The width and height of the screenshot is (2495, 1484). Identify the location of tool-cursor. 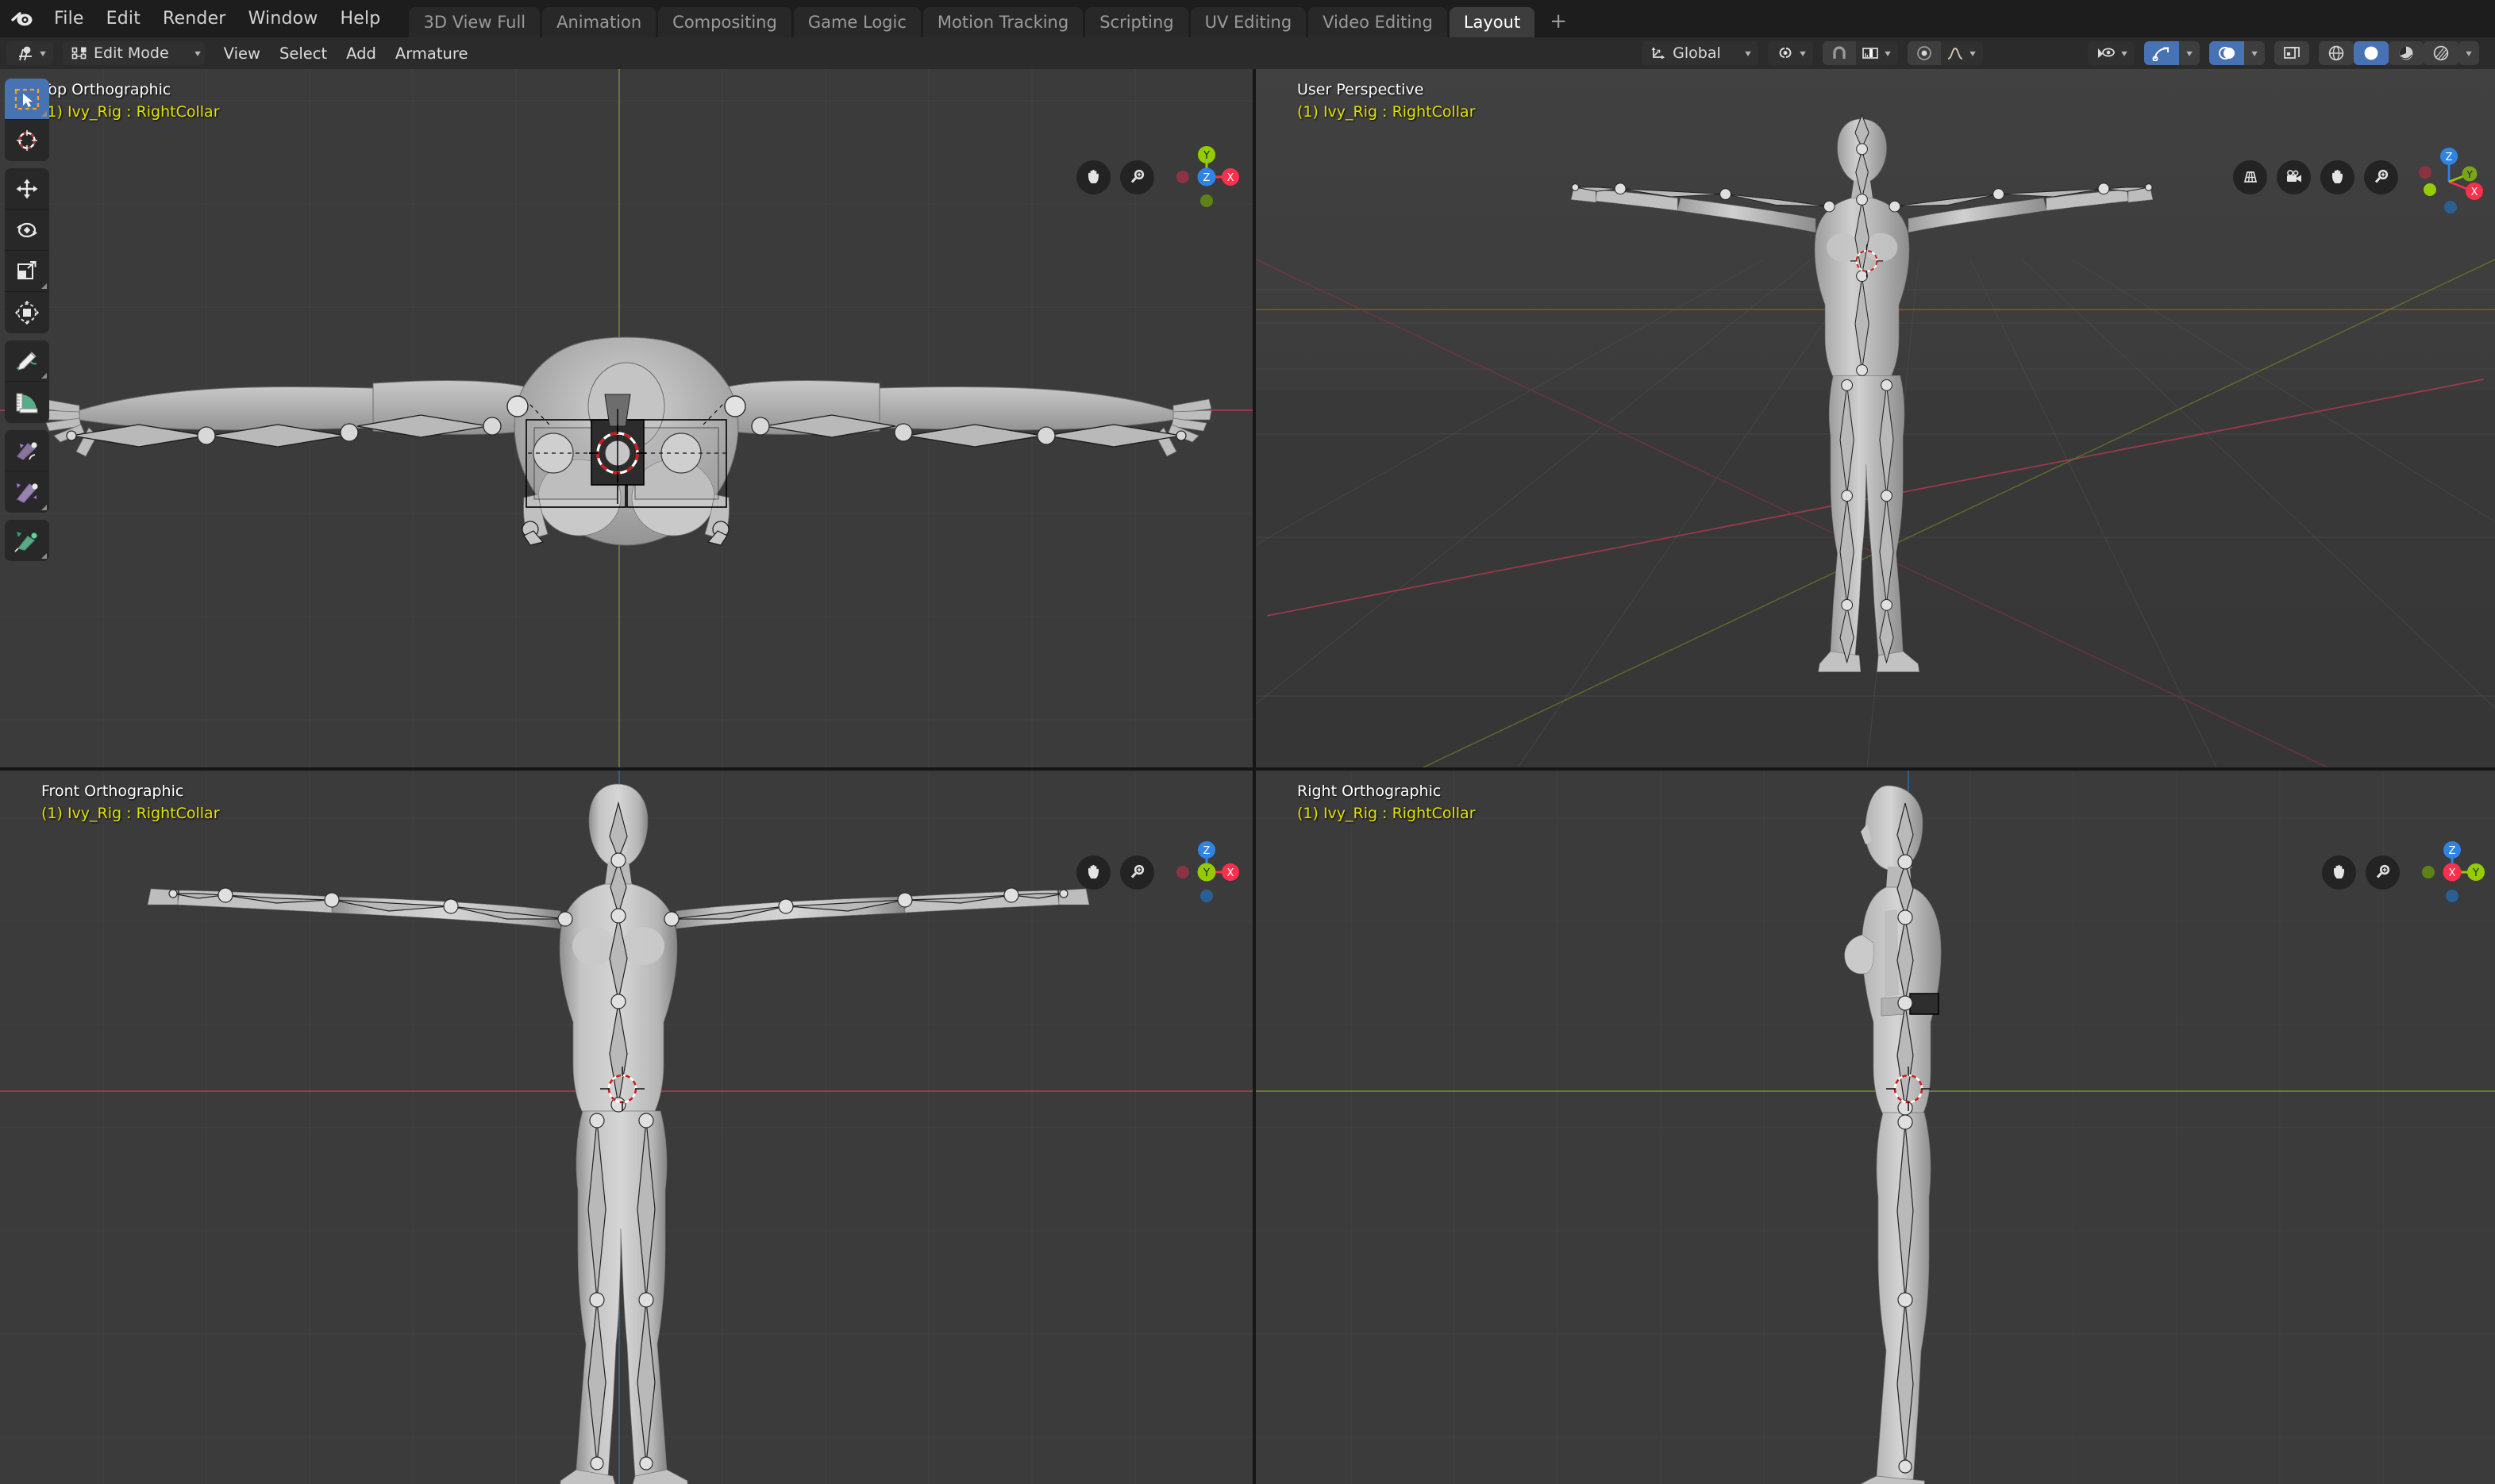
(27, 140).